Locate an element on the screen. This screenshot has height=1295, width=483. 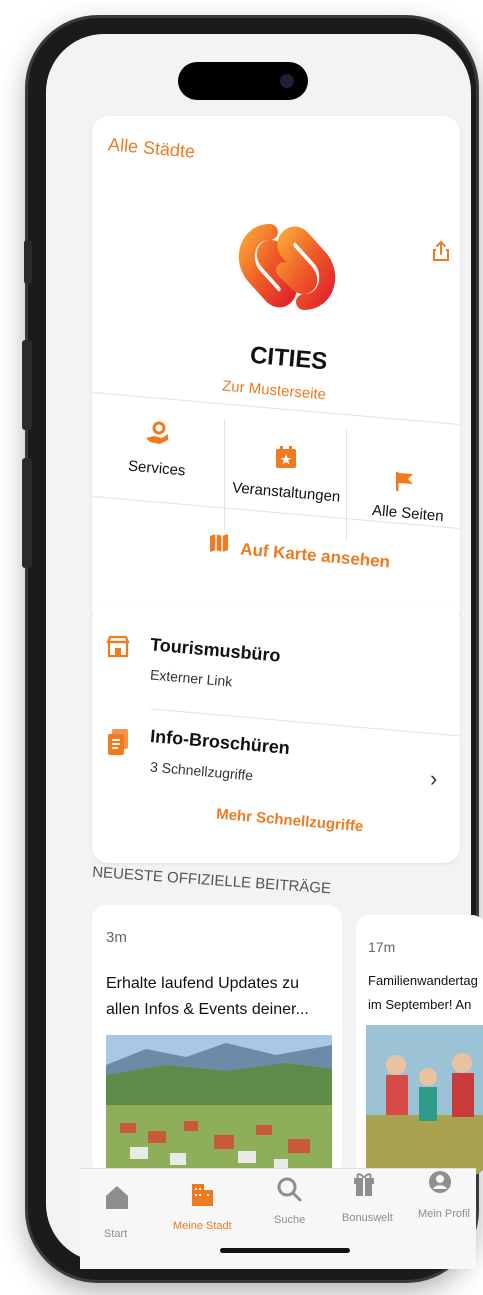
volume-up-button is located at coordinates (27, 385).